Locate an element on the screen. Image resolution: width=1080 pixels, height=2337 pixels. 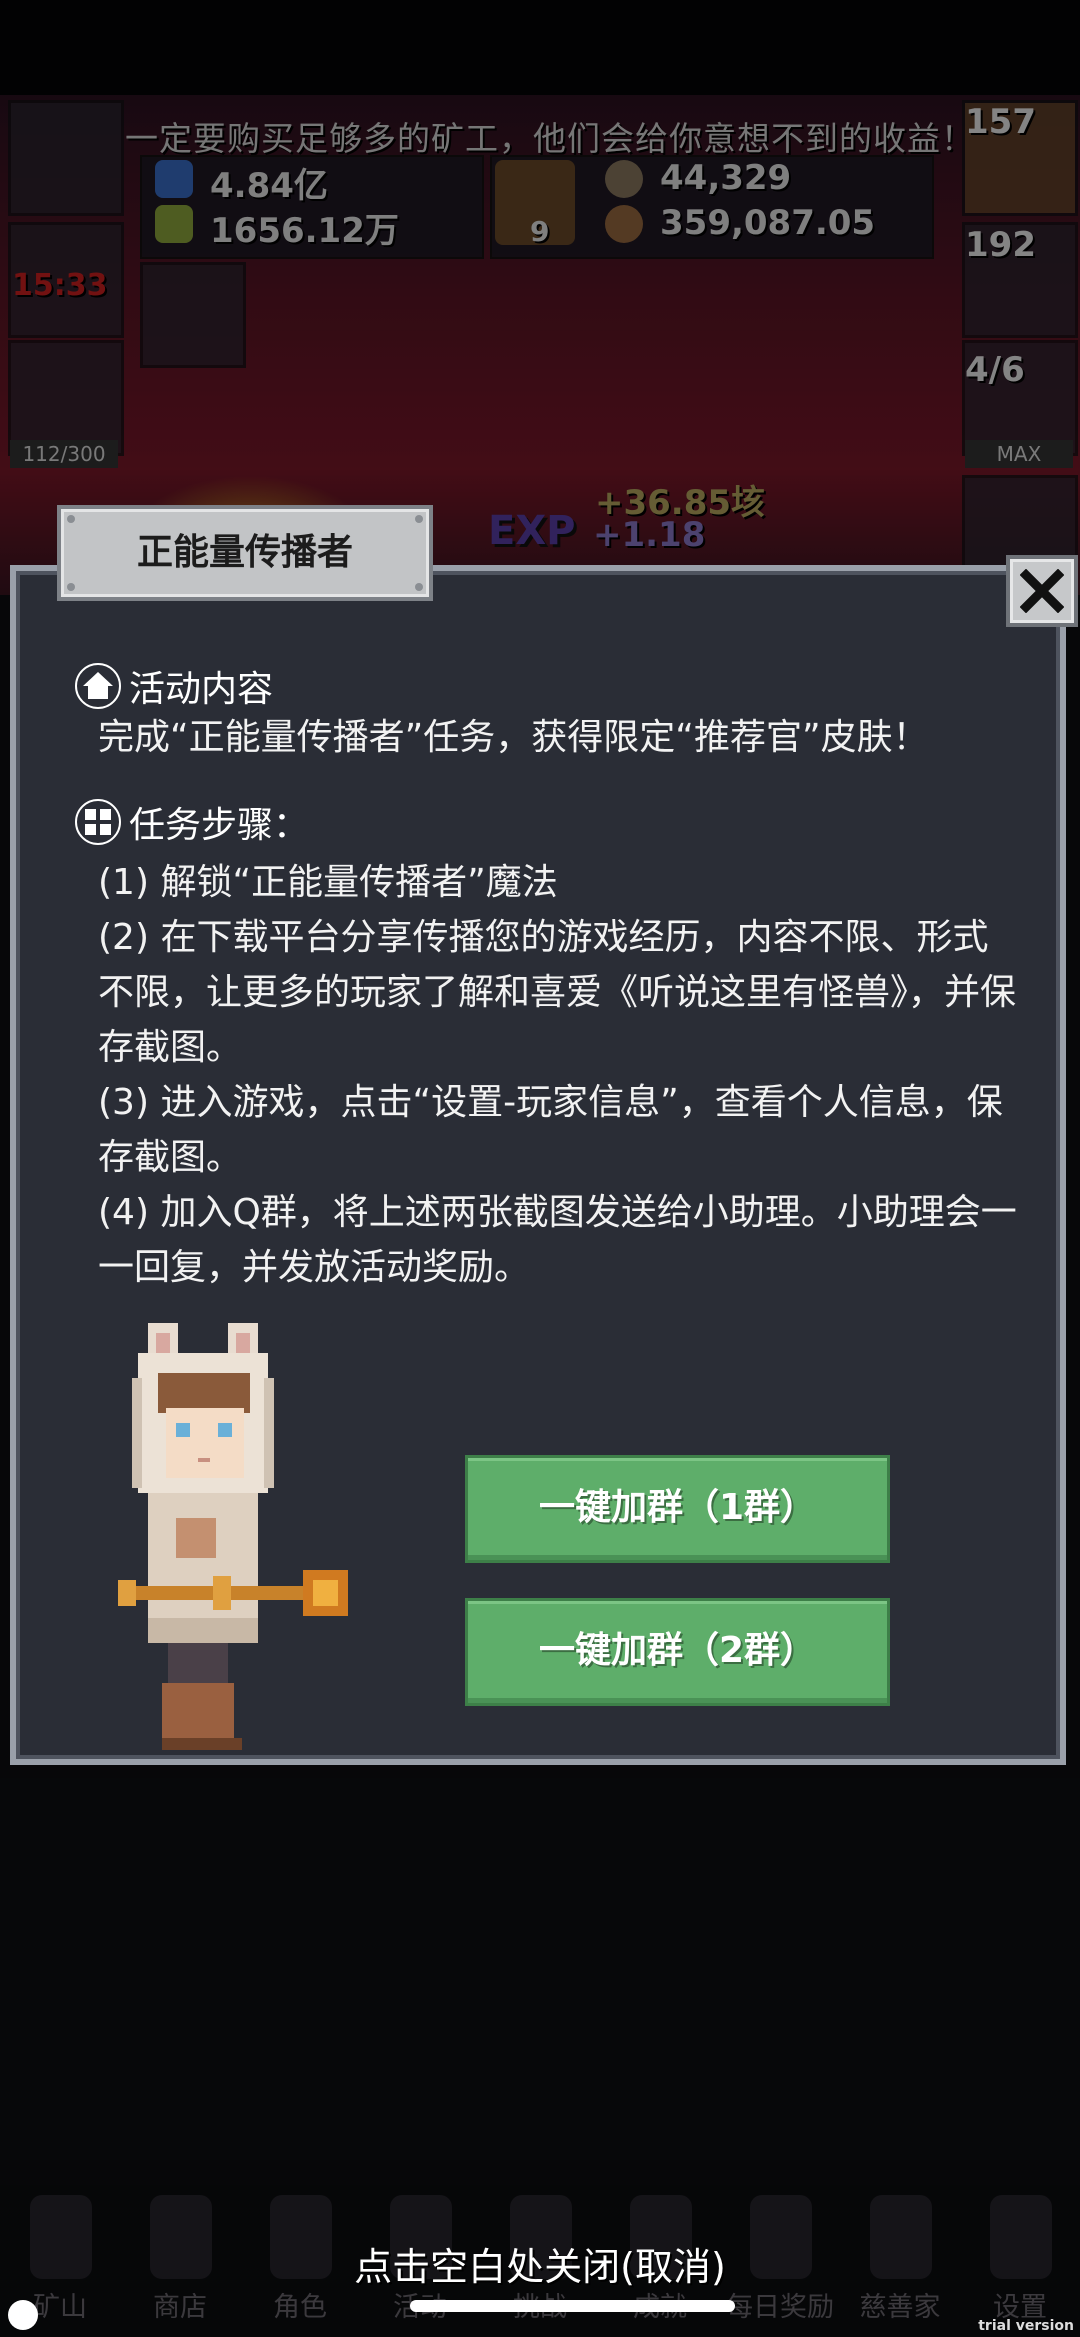
section1-body: 完成“正能量传播者”任务，获得限定“推荐官”皮肤！ is located at coordinates (513, 737).